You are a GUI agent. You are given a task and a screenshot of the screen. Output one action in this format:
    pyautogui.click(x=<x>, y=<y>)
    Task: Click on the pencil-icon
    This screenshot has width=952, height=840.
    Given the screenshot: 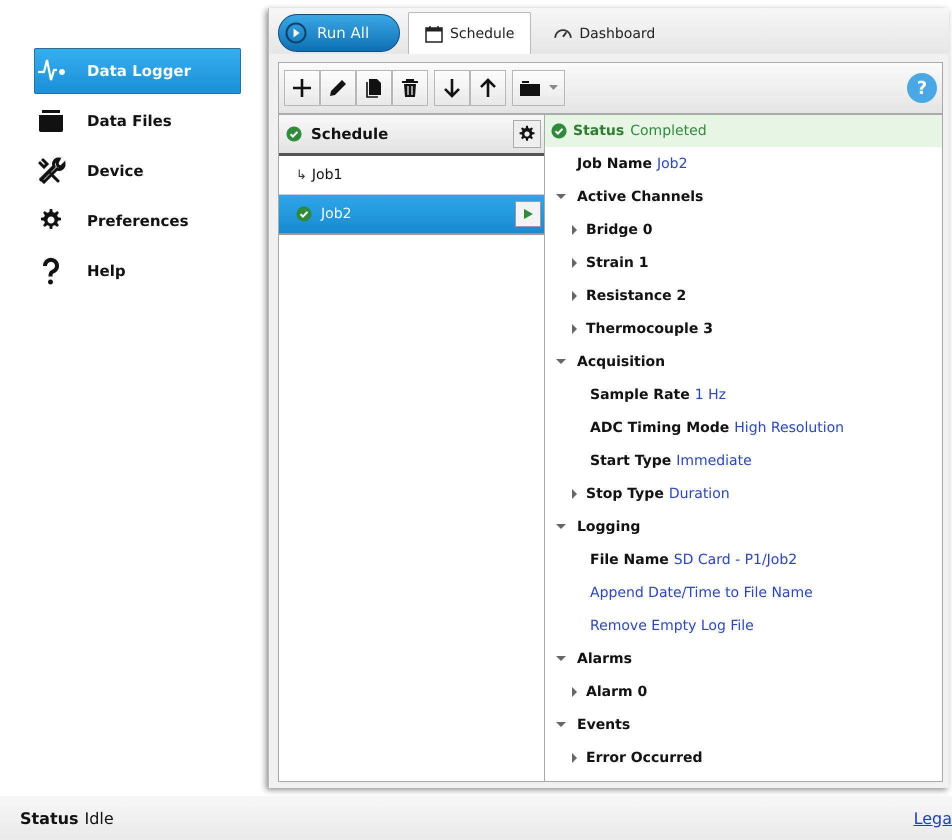 What is the action you would take?
    pyautogui.click(x=338, y=88)
    